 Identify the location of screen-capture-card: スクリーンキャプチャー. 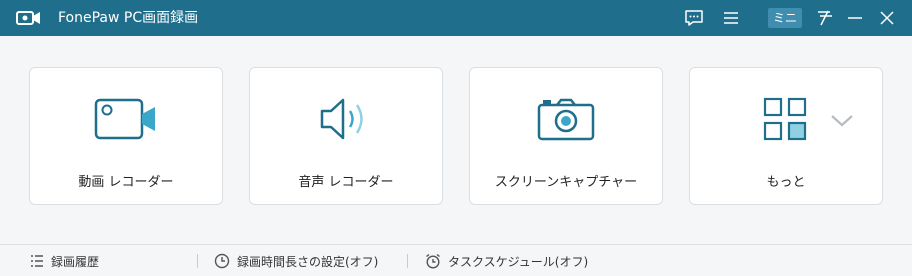
(566, 136).